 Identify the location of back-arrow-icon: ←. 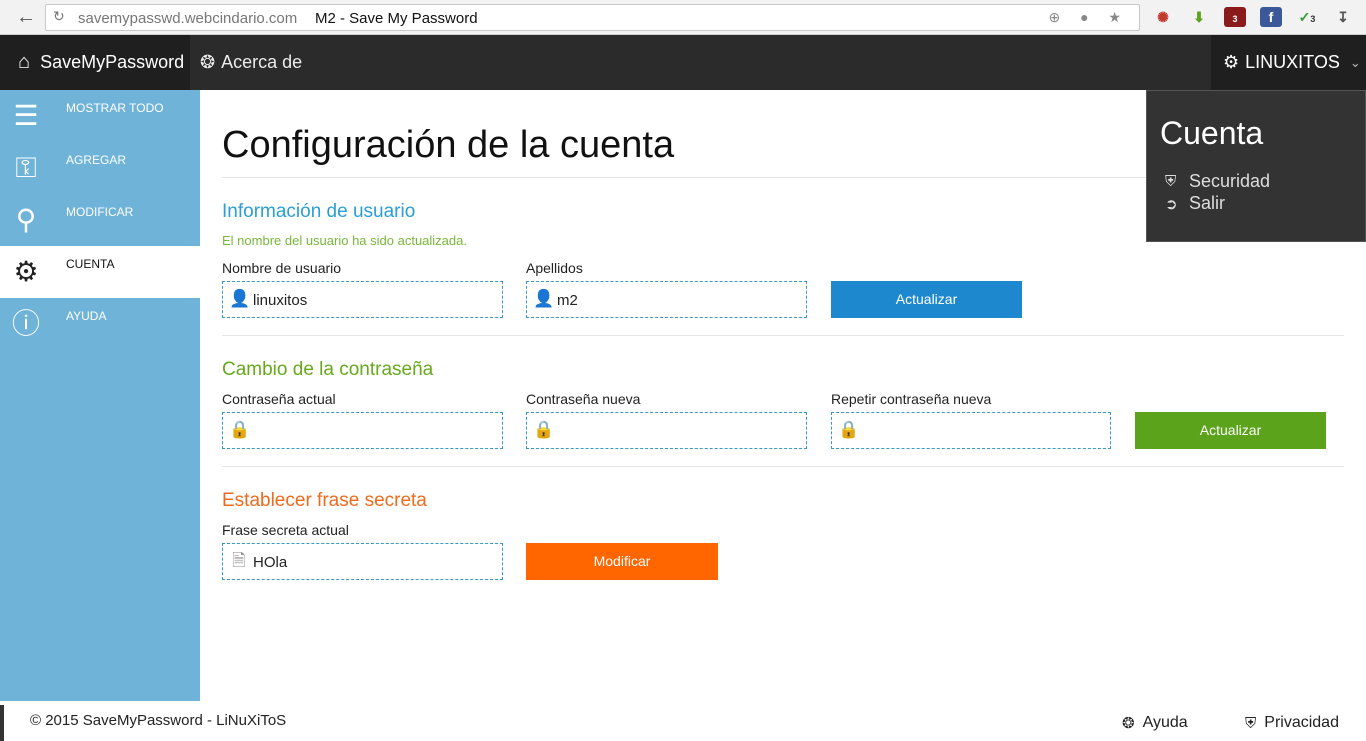
(26, 17).